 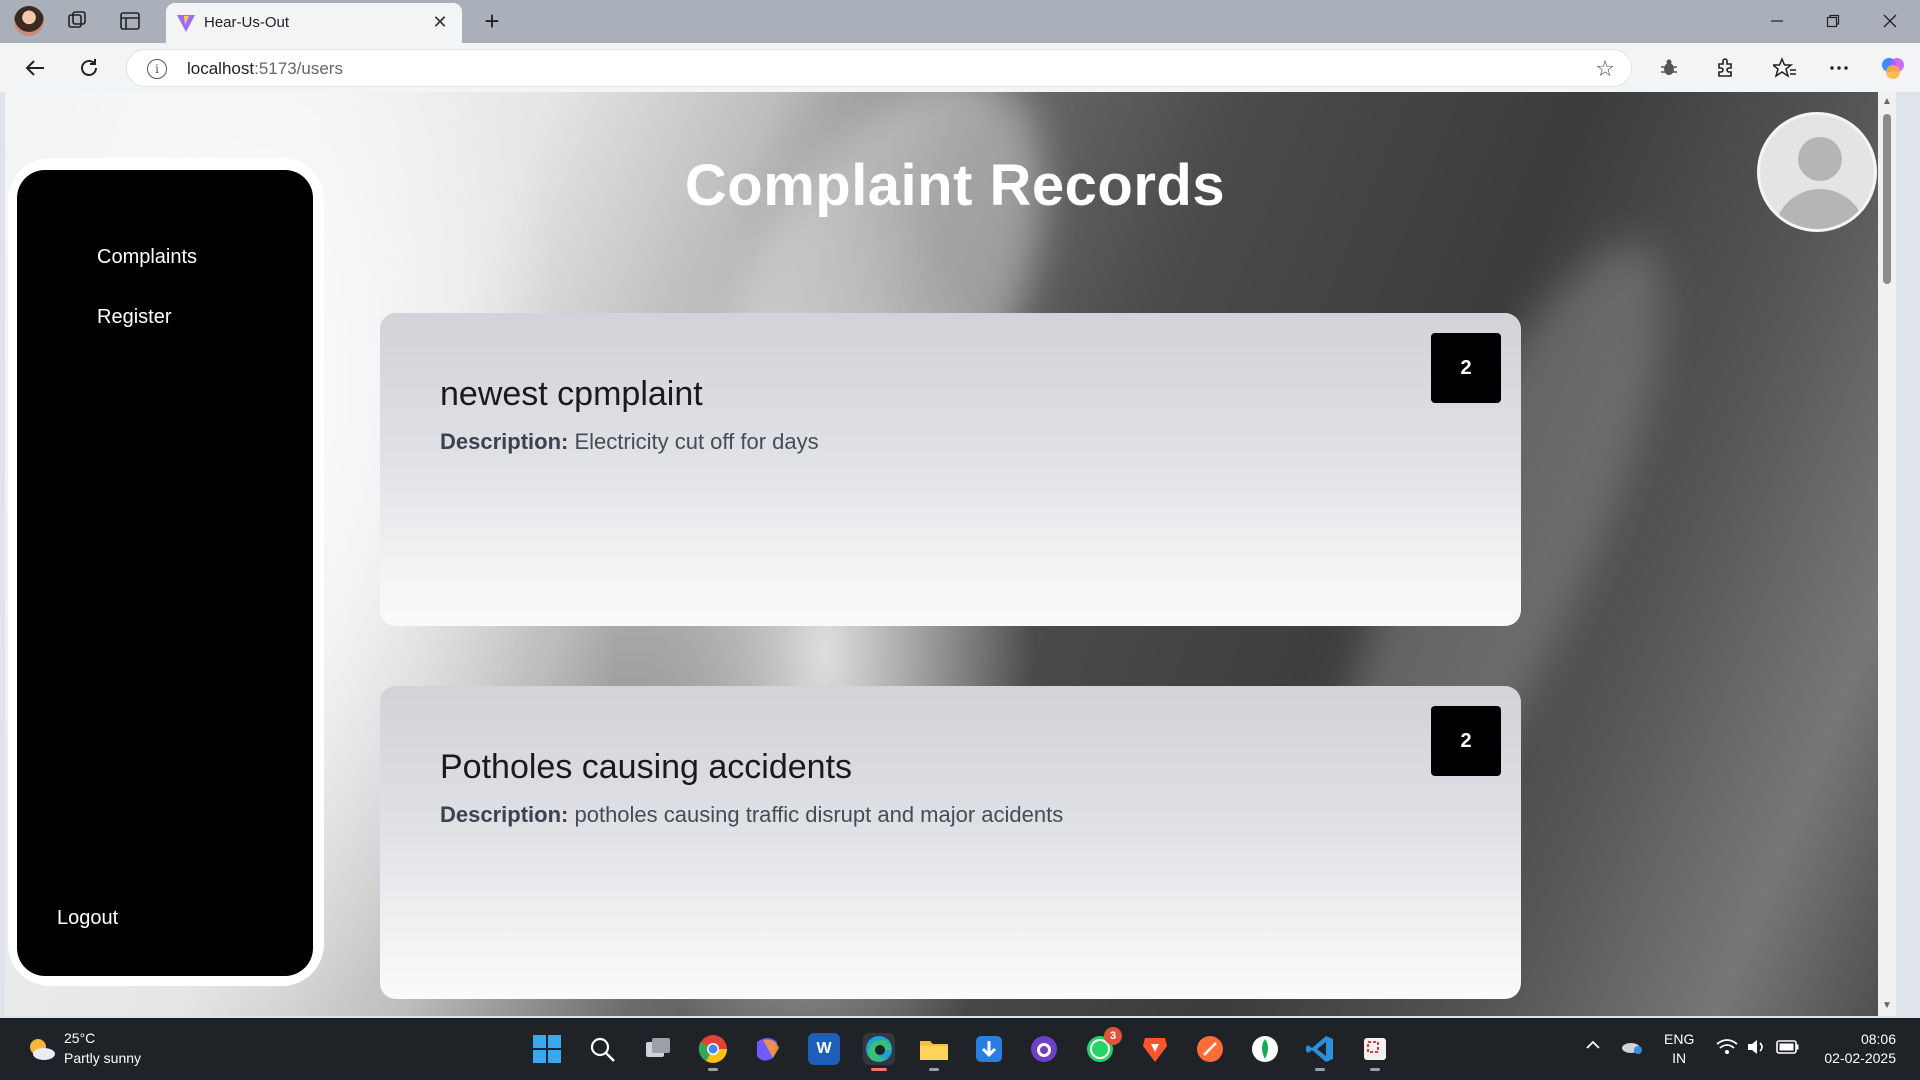 What do you see at coordinates (134, 317) in the screenshot?
I see `sidebar-item-register: Register` at bounding box center [134, 317].